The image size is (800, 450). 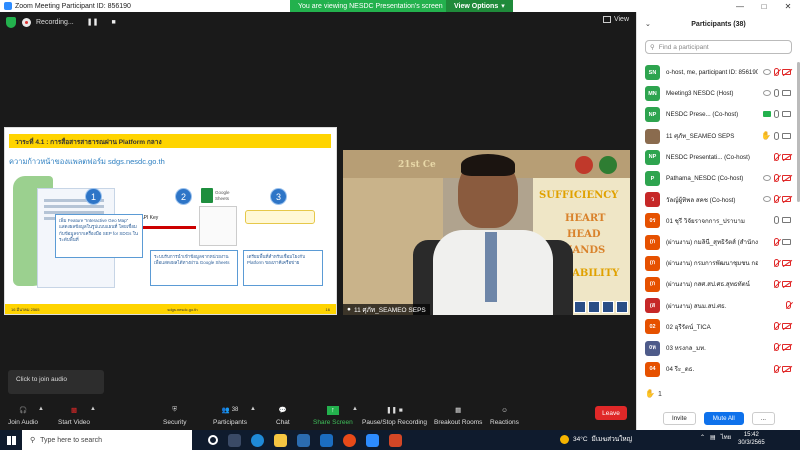 I want to click on minimize-button: —, so click(x=740, y=6).